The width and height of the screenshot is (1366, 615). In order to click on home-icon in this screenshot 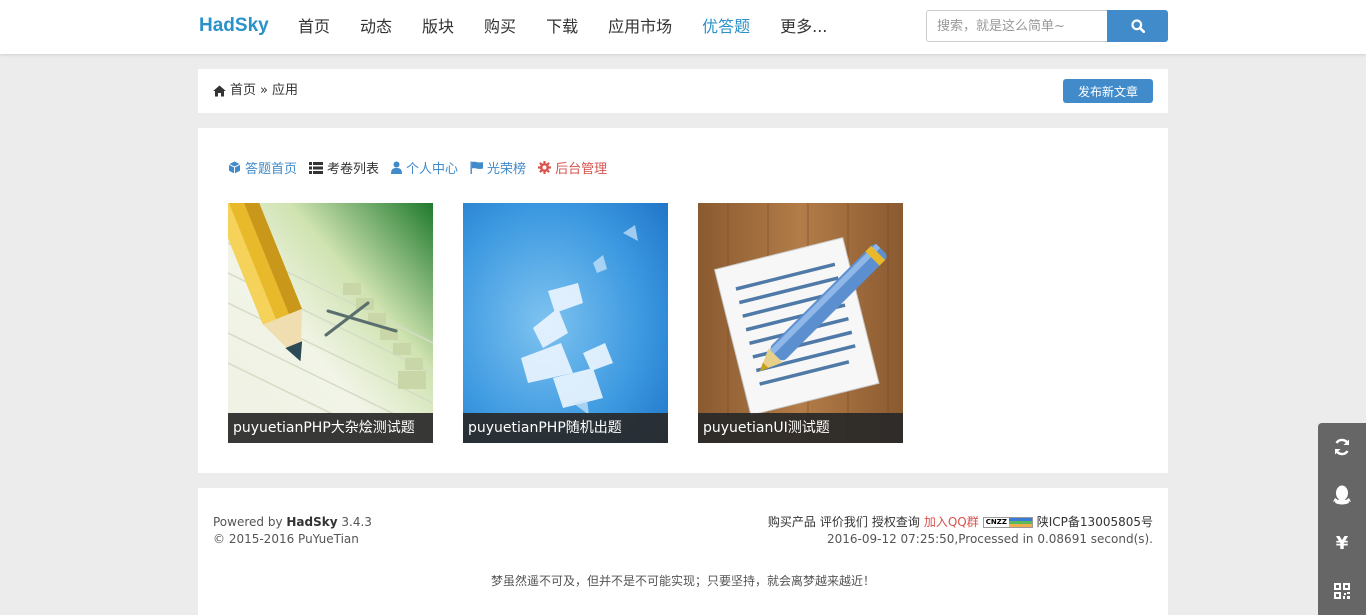, I will do `click(219, 91)`.